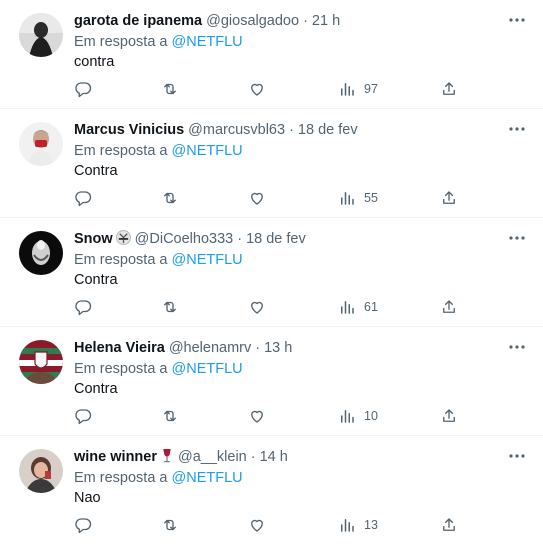  Describe the element at coordinates (274, 457) in the screenshot. I see `timestamp: 14 h` at that location.